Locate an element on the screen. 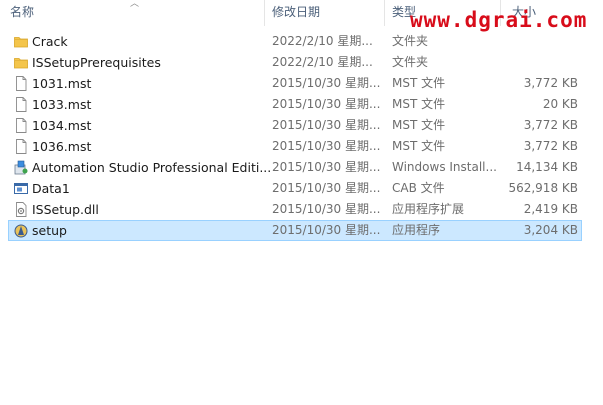 This screenshot has width=603, height=405. file-type: 应用程序 is located at coordinates (416, 230).